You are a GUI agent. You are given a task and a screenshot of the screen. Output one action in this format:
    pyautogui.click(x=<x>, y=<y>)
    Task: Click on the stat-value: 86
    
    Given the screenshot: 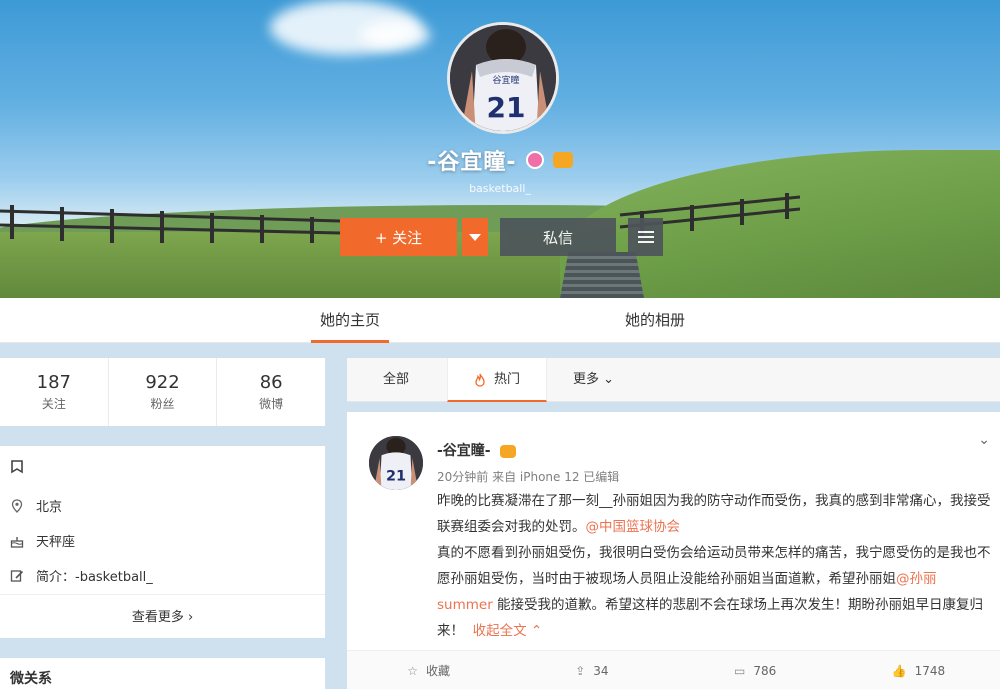 What is the action you would take?
    pyautogui.click(x=271, y=382)
    